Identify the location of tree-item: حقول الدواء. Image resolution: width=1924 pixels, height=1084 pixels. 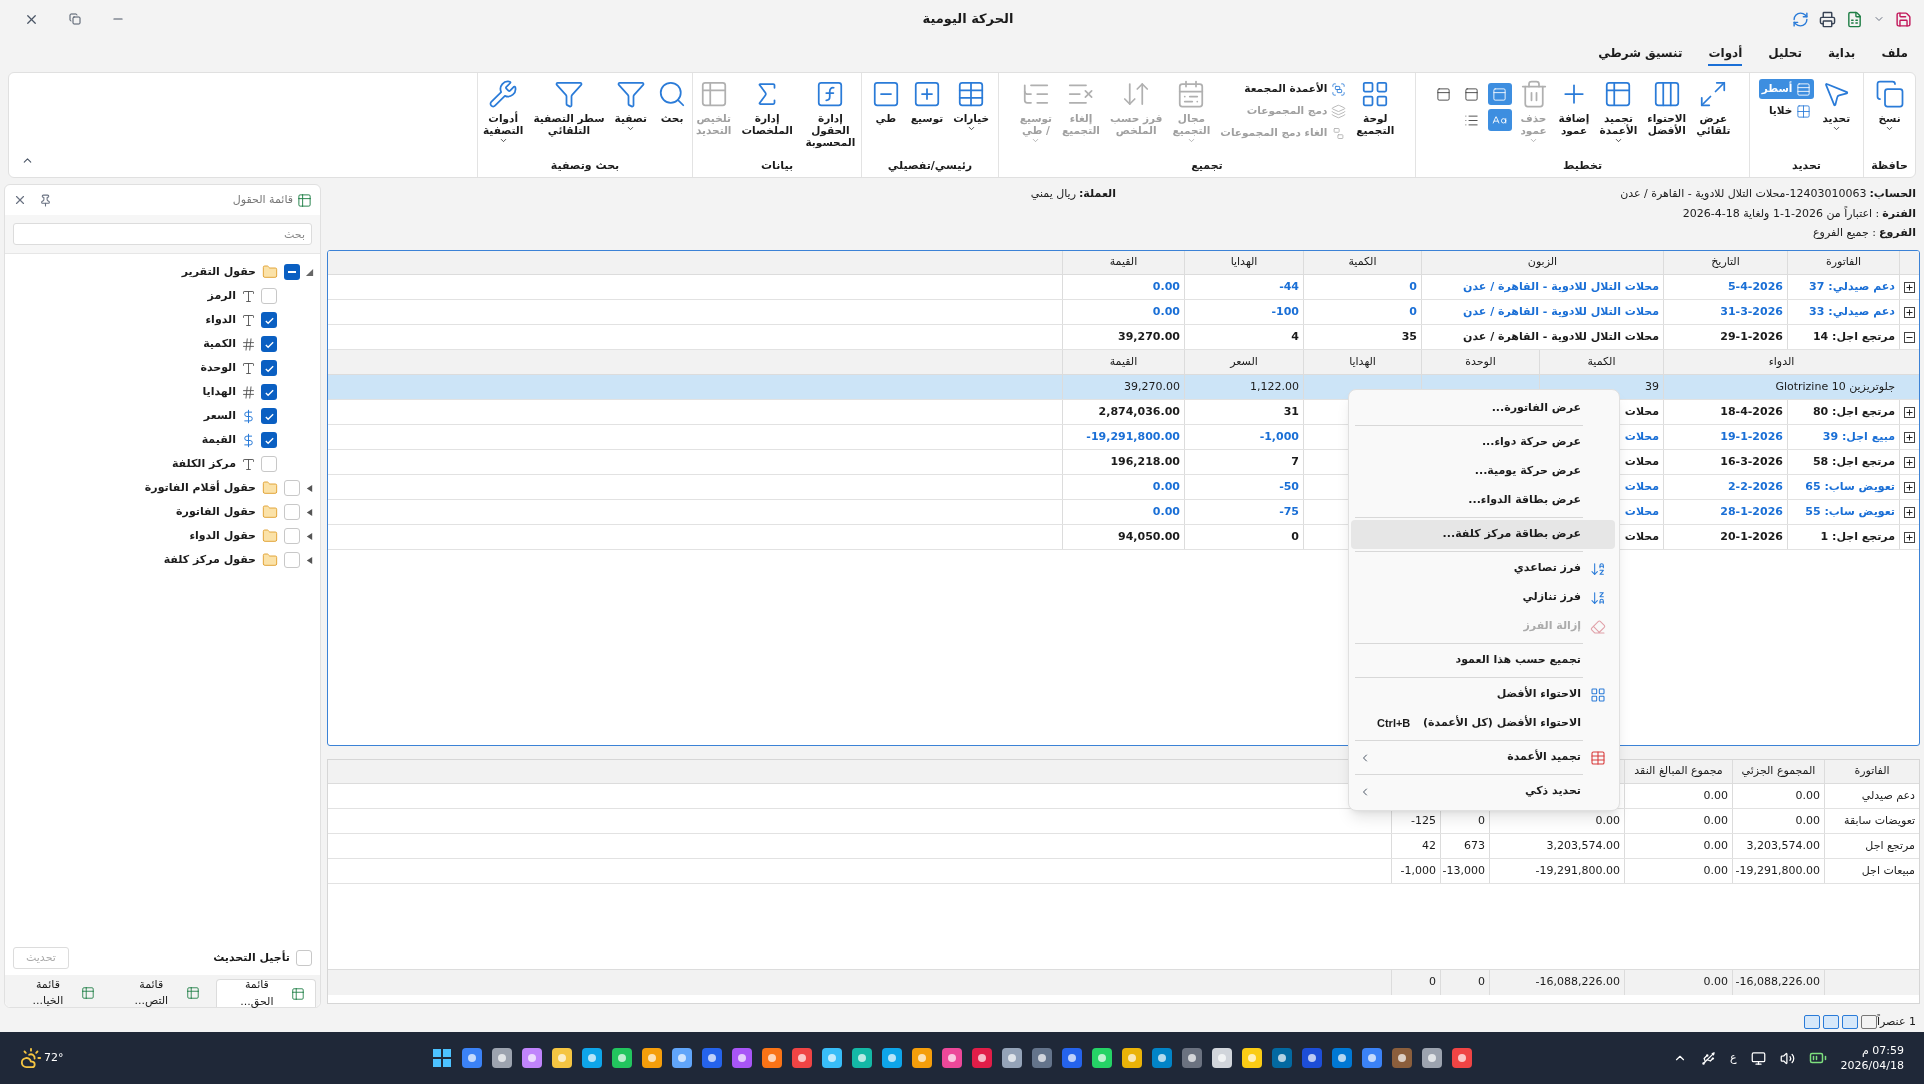
(222, 536).